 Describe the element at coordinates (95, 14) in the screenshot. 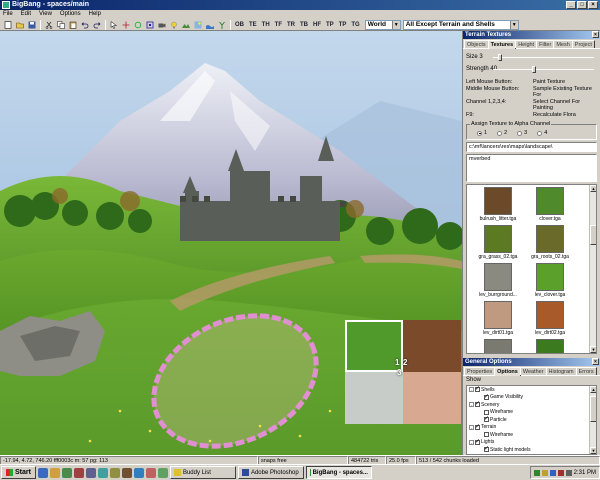

I see `menu-help: Help` at that location.